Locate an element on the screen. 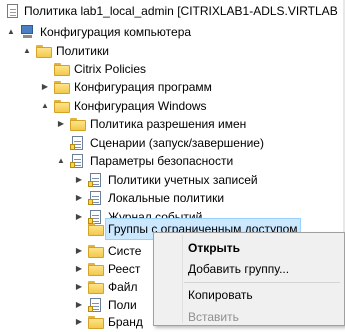 Image resolution: width=345 pixels, height=332 pixels. tree-node-registry: ▶ Реест is located at coordinates (71, 269).